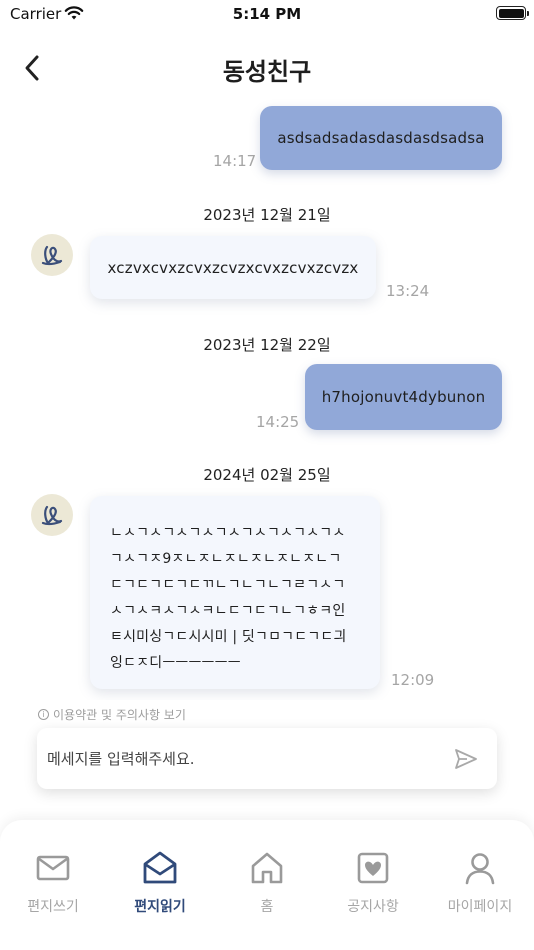 This screenshot has height=950, width=534. I want to click on message-text: xczvxcvxzcvxzcvzxcvxzcvxzcvzx, so click(233, 267).